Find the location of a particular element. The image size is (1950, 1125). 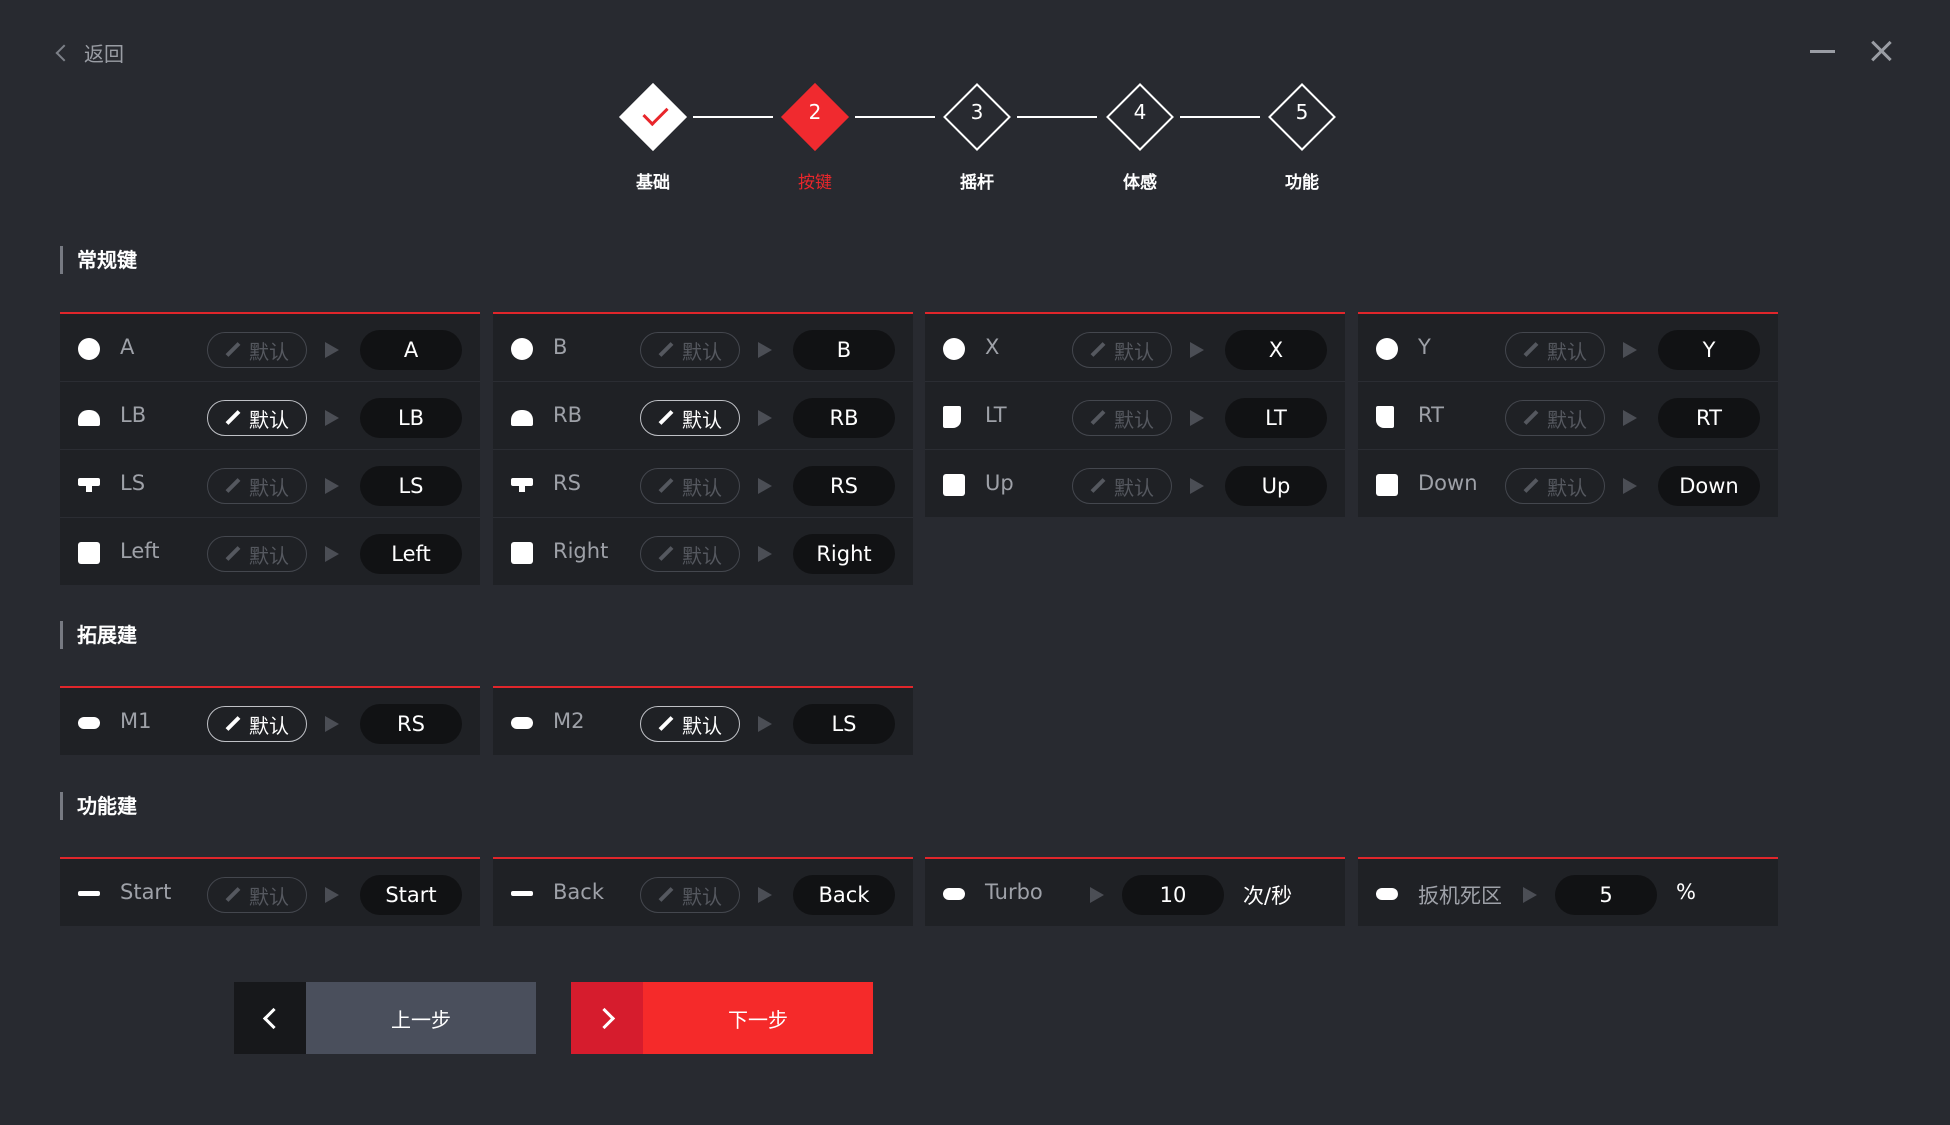

setting-row: 扳机死区 5% is located at coordinates (1568, 892).